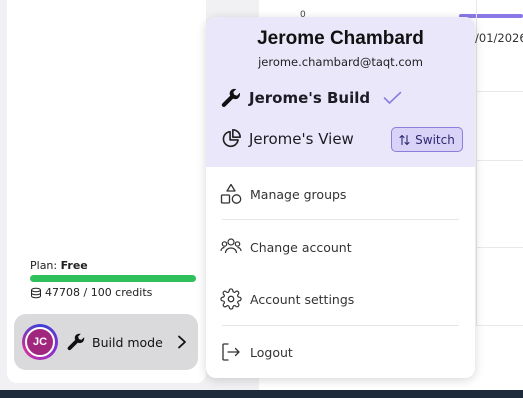 The height and width of the screenshot is (398, 523). What do you see at coordinates (231, 193) in the screenshot?
I see `shapes-icon` at bounding box center [231, 193].